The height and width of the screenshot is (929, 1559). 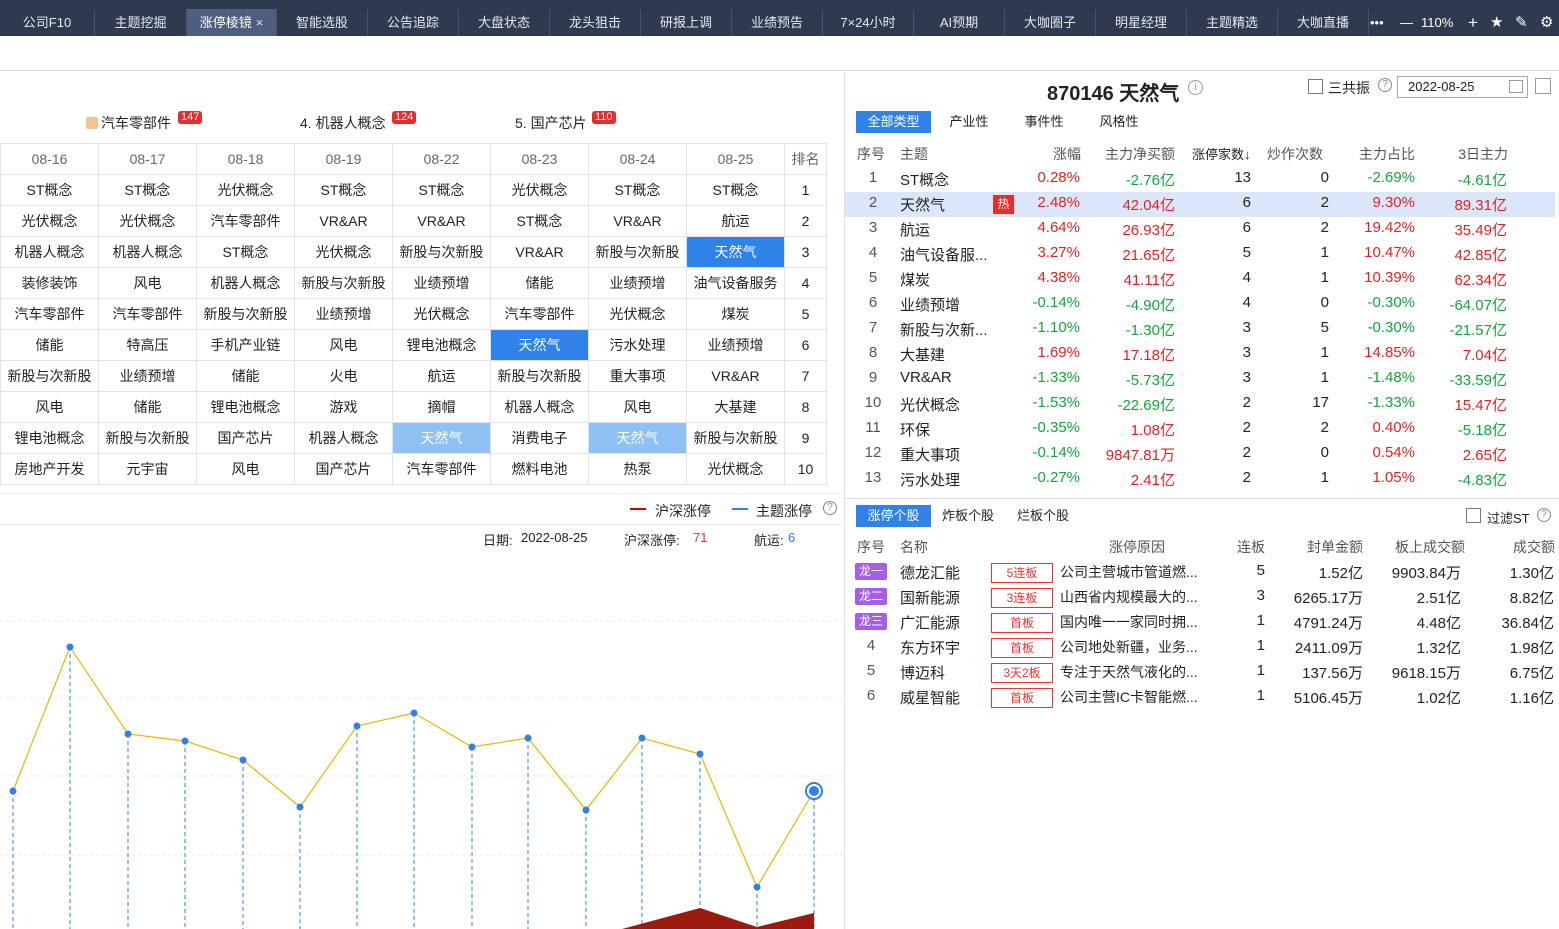 I want to click on grid-theme-cell: 房地产开发, so click(x=49, y=469).